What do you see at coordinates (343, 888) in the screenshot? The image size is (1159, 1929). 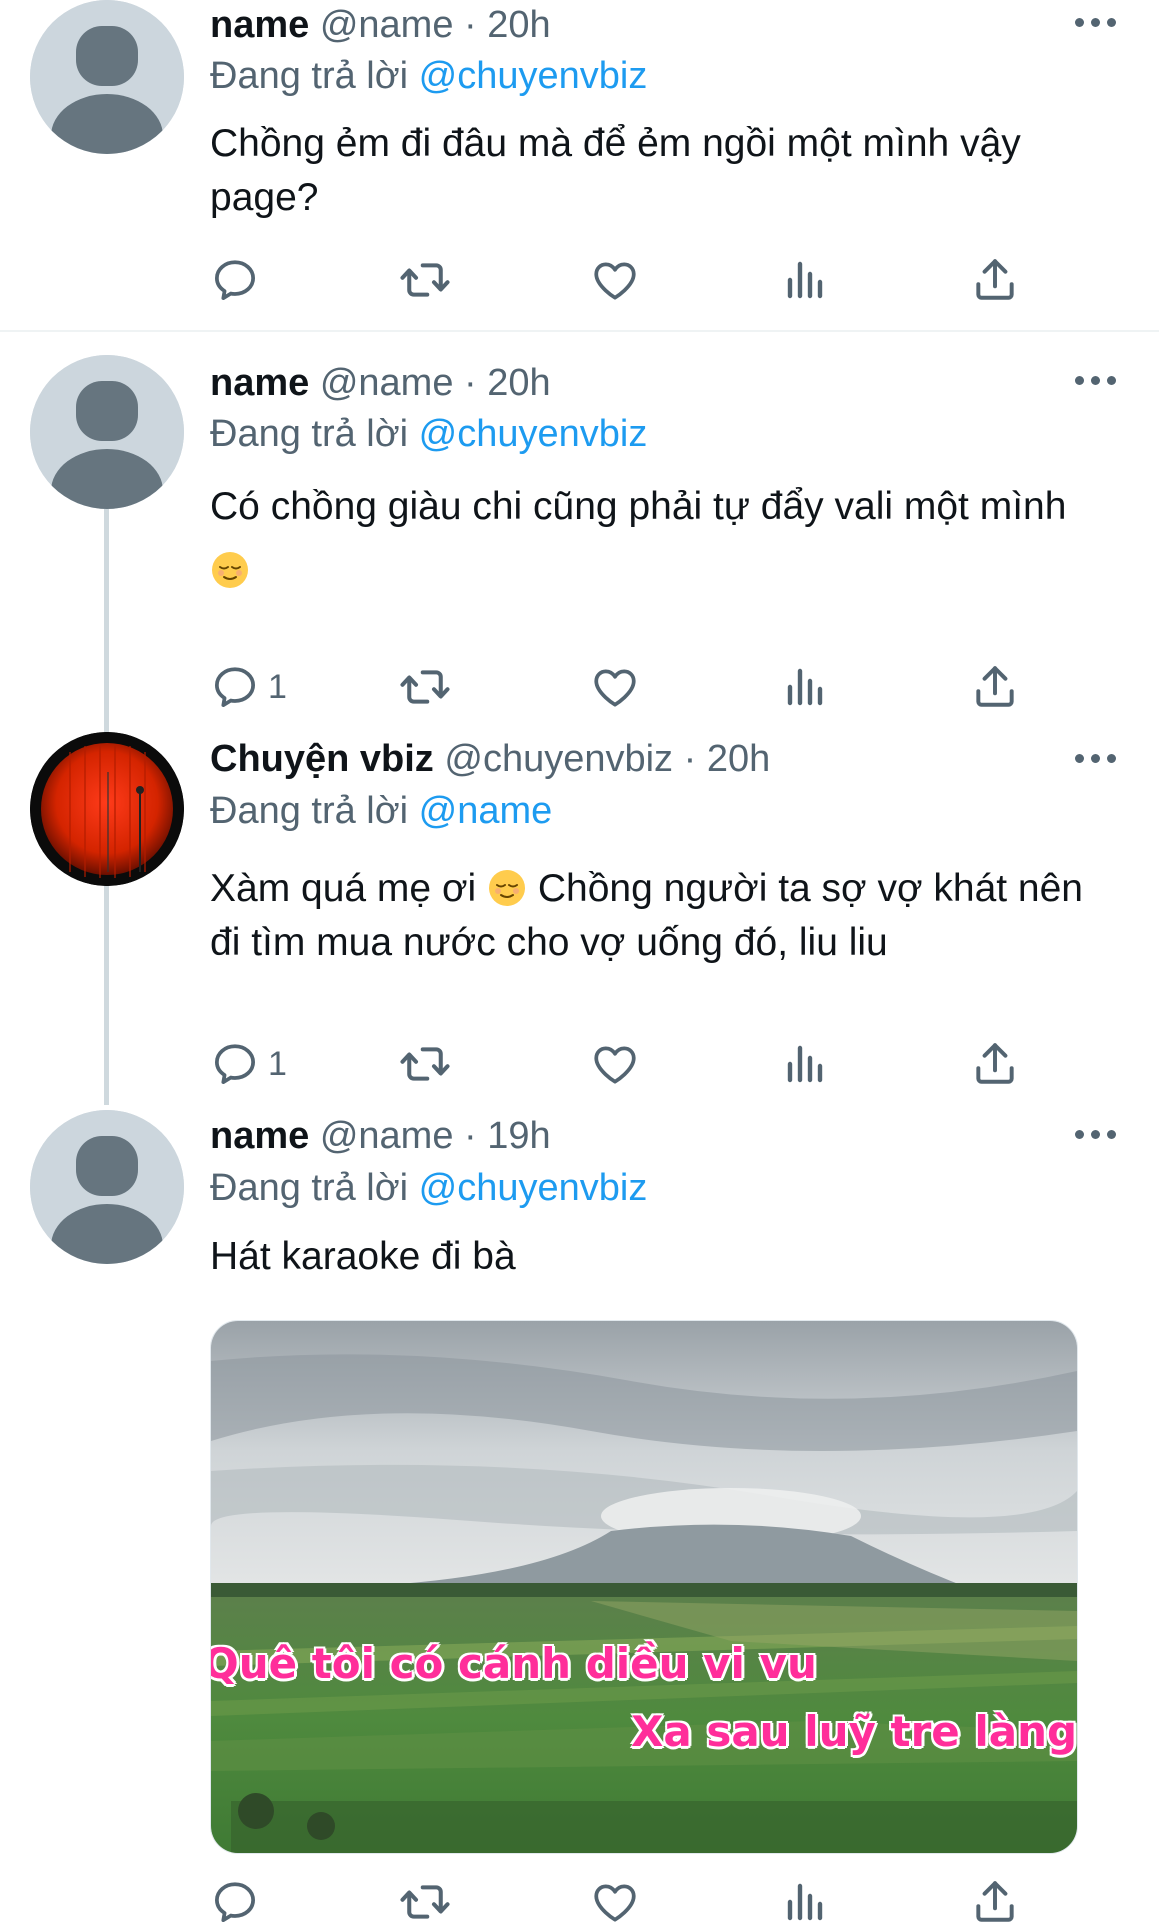 I see `tweet-text-part-1: Xàm quá mẹ ơi` at bounding box center [343, 888].